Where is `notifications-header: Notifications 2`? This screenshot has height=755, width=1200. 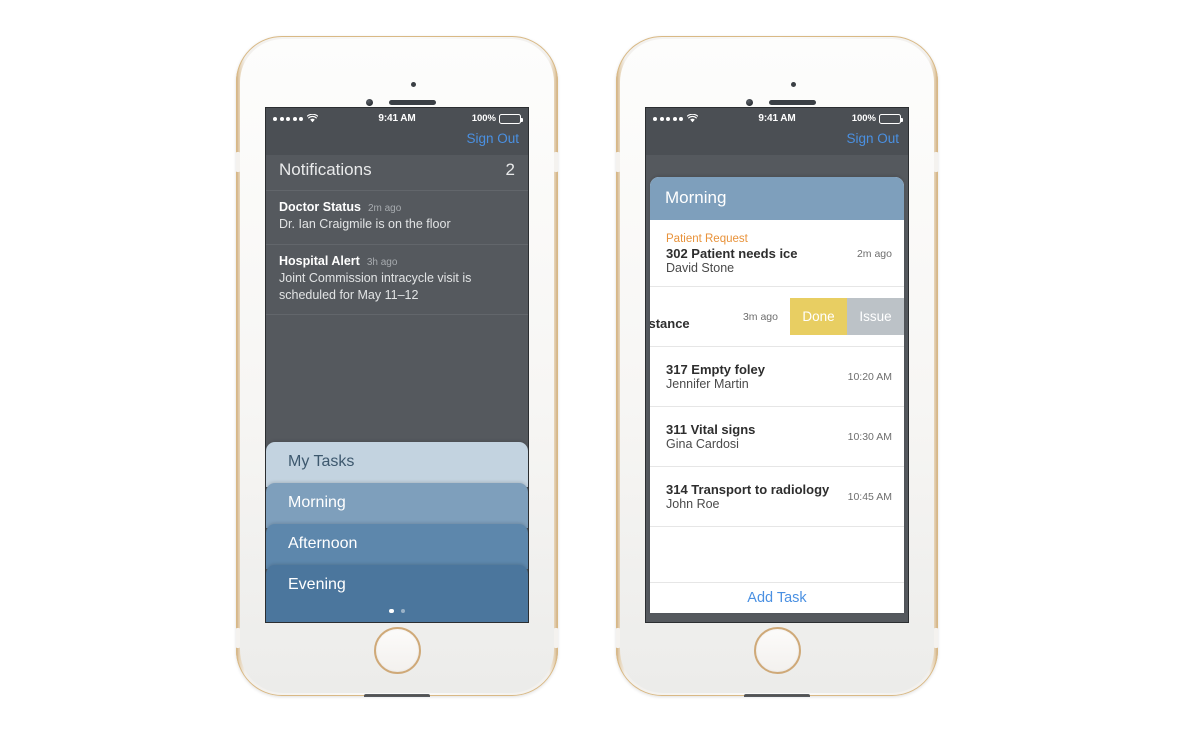
notifications-header: Notifications 2 is located at coordinates (397, 173).